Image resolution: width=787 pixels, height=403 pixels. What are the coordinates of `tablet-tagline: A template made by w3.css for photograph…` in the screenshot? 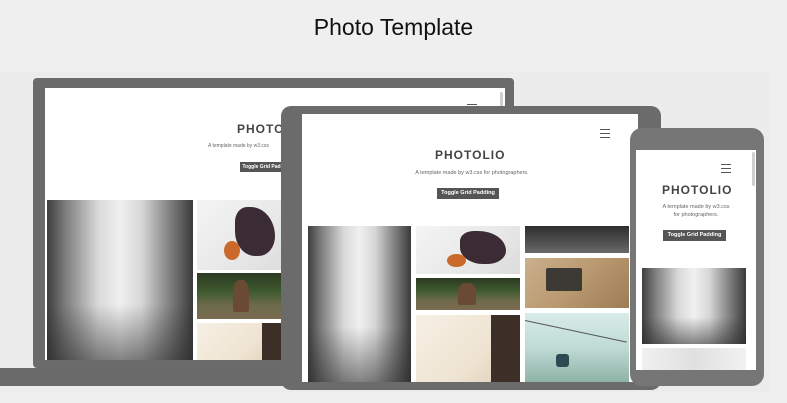 It's located at (472, 173).